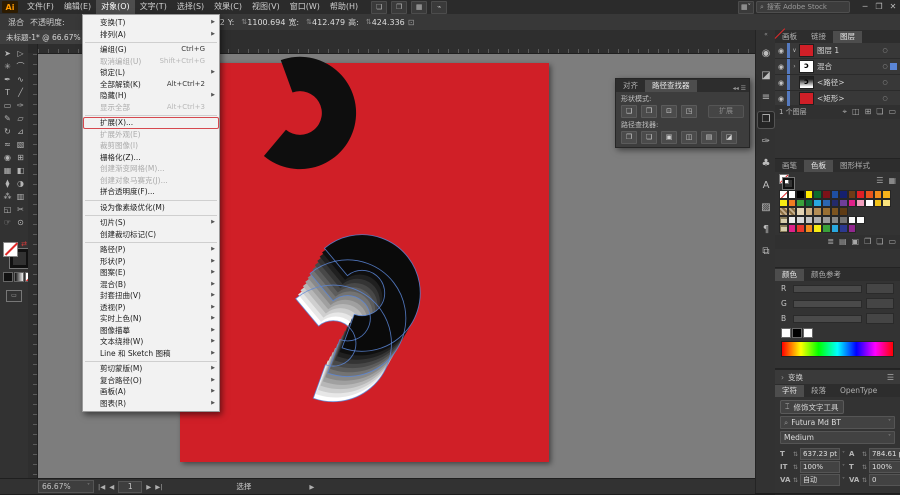 The image size is (900, 495). What do you see at coordinates (766, 76) in the screenshot?
I see `gradient-panel-icon: ◪` at bounding box center [766, 76].